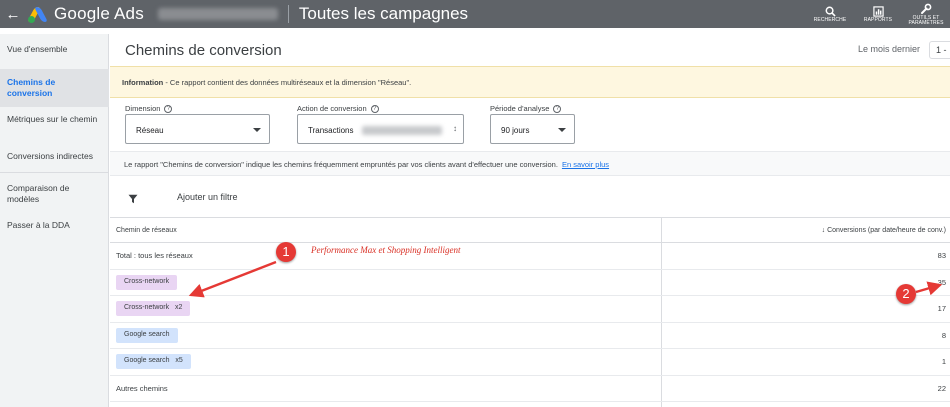 The width and height of the screenshot is (950, 407). What do you see at coordinates (830, 11) in the screenshot?
I see `search-icon` at bounding box center [830, 11].